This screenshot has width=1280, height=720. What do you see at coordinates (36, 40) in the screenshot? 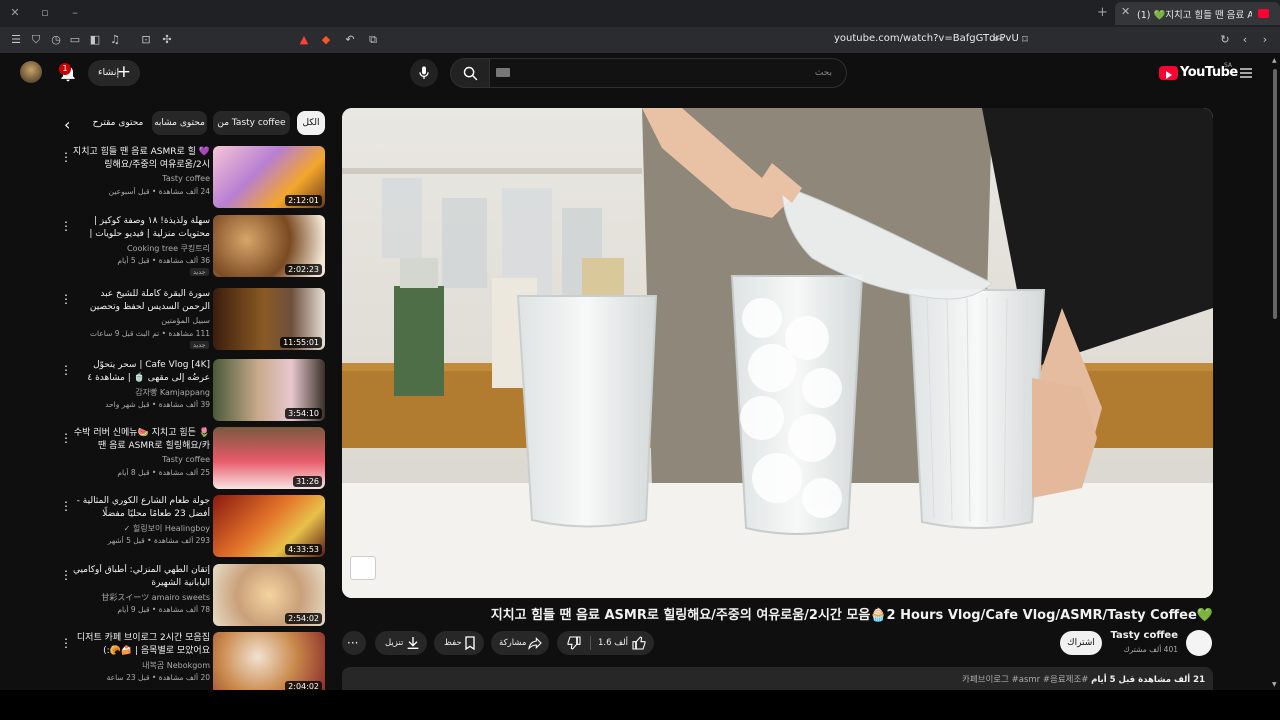
I see `shield-icon: ⛉` at bounding box center [36, 40].